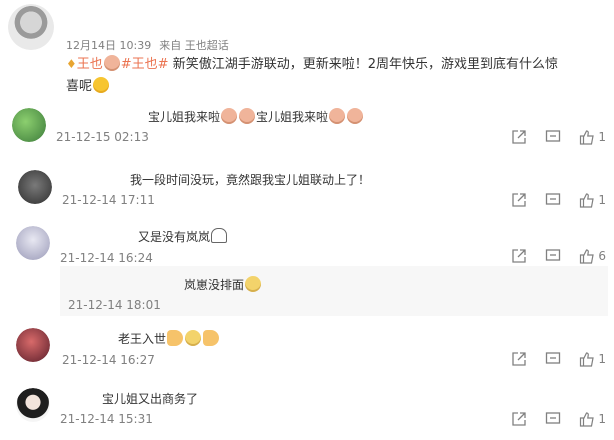  What do you see at coordinates (79, 86) in the screenshot?
I see `post-text-2: 喜呢` at bounding box center [79, 86].